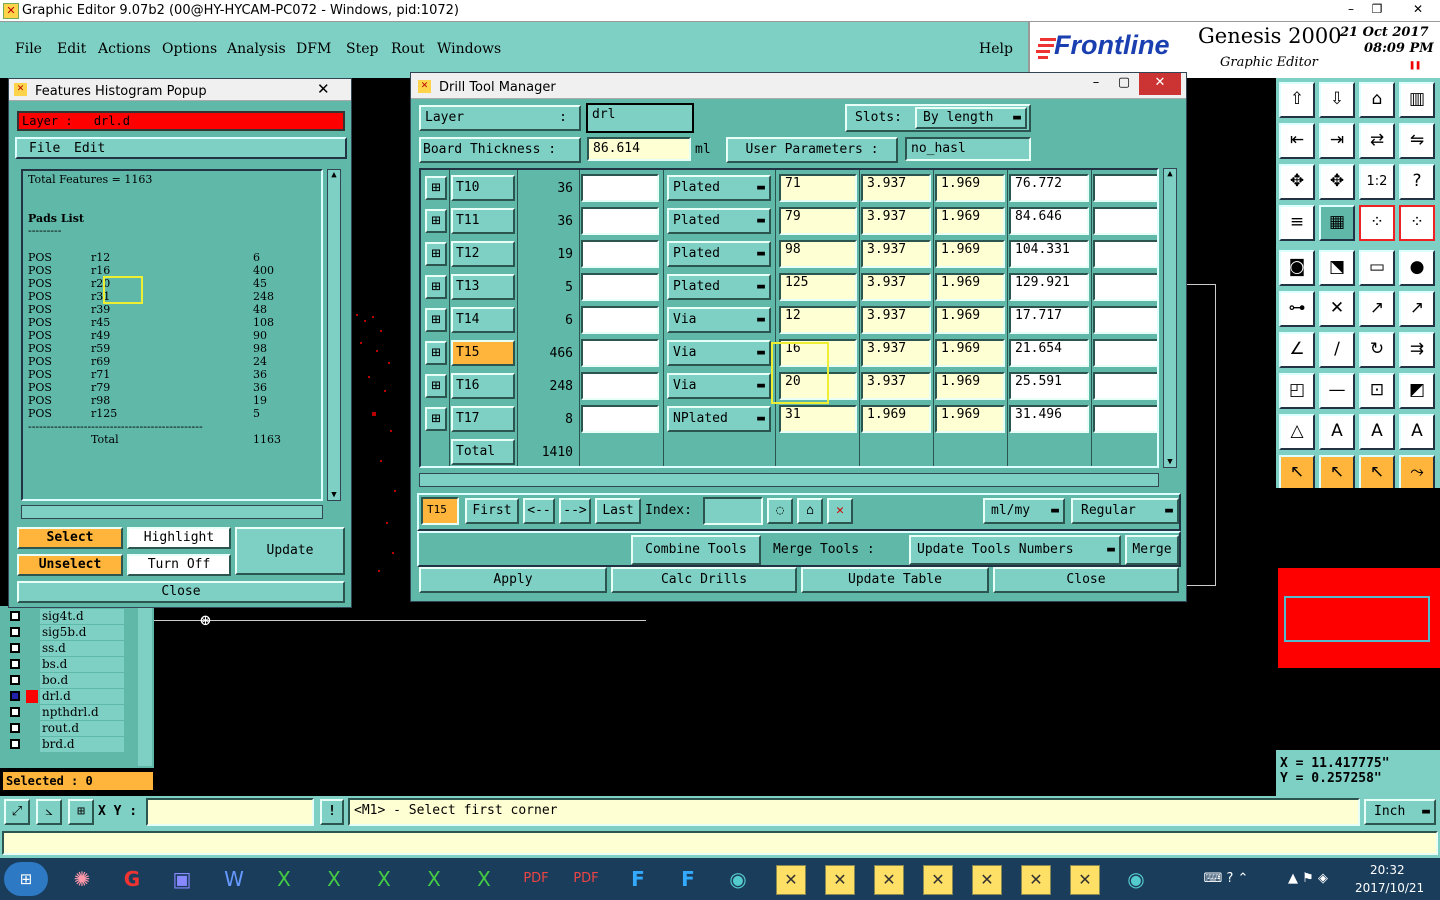 The image size is (1440, 900). What do you see at coordinates (719, 254) in the screenshot?
I see `tool-type-dropdown: Plated ▬` at bounding box center [719, 254].